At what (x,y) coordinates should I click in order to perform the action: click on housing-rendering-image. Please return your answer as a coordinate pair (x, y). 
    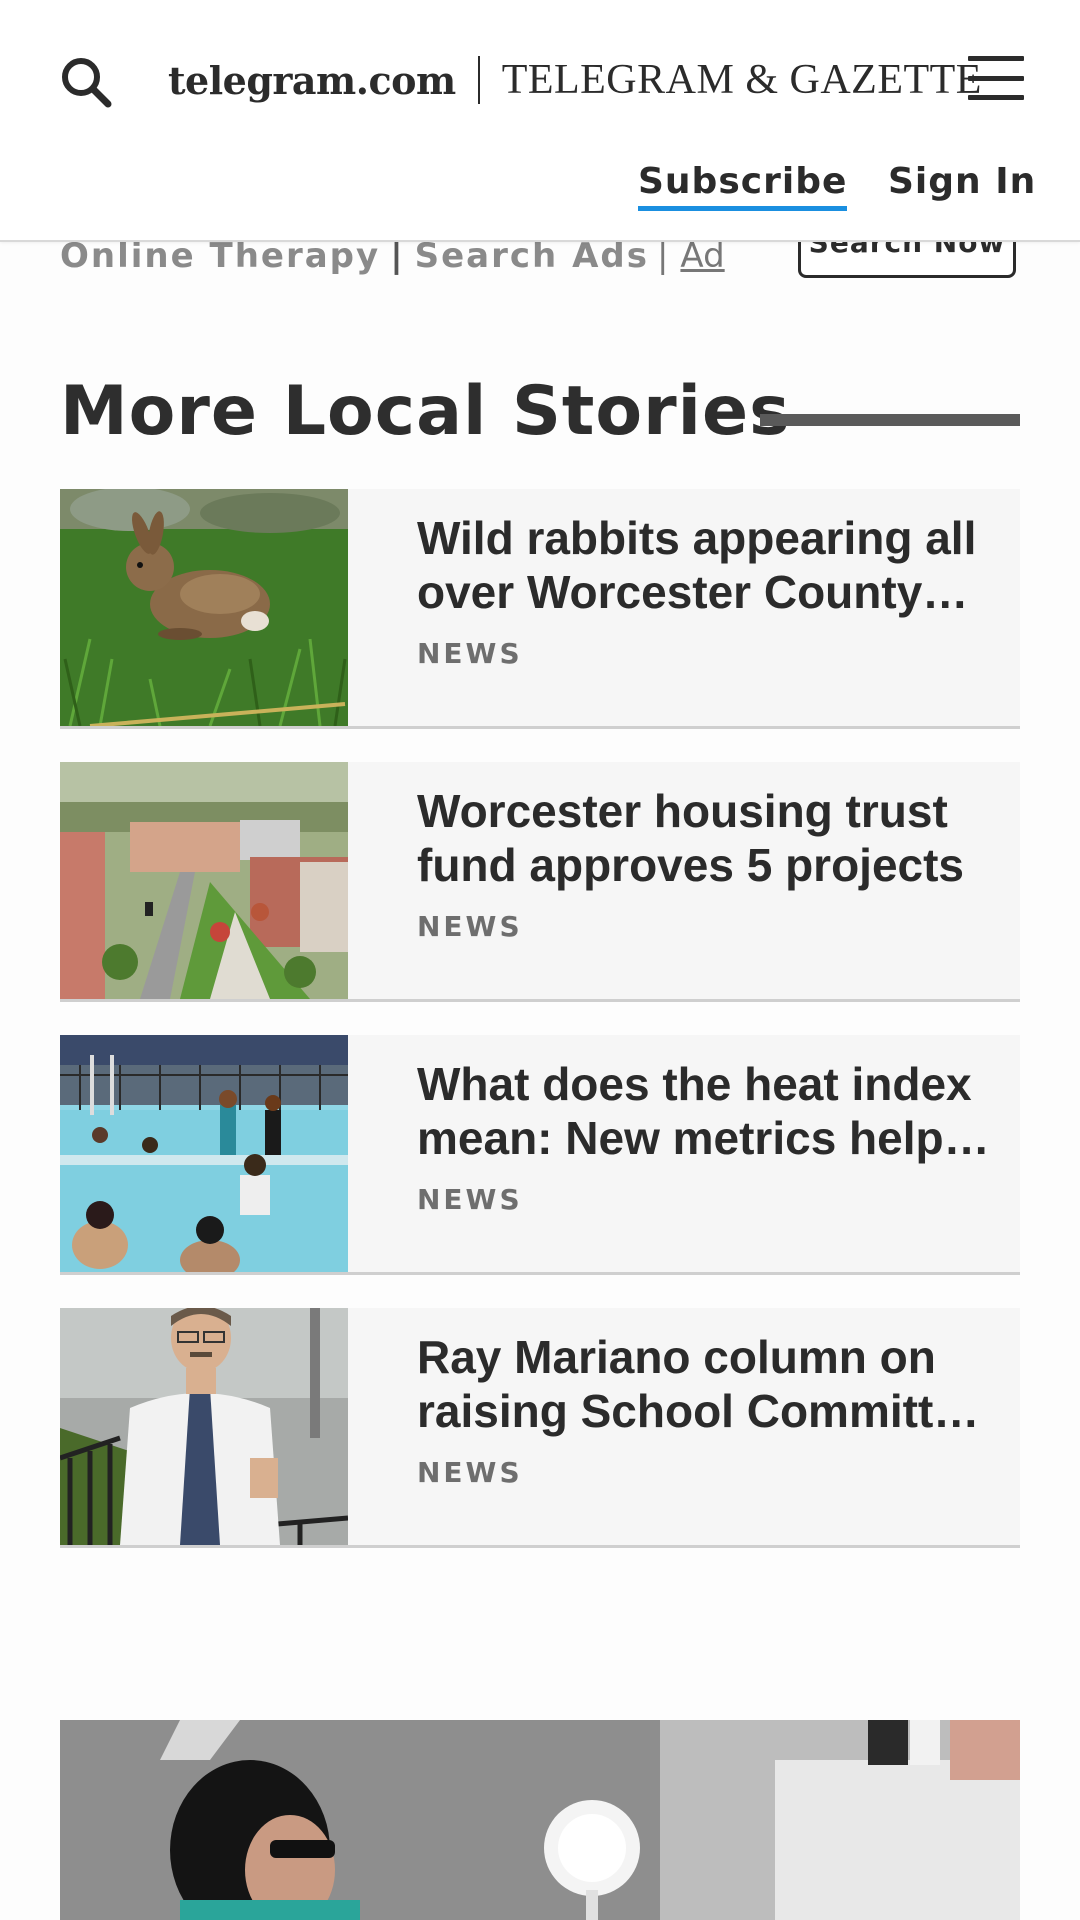
    Looking at the image, I should click on (204, 880).